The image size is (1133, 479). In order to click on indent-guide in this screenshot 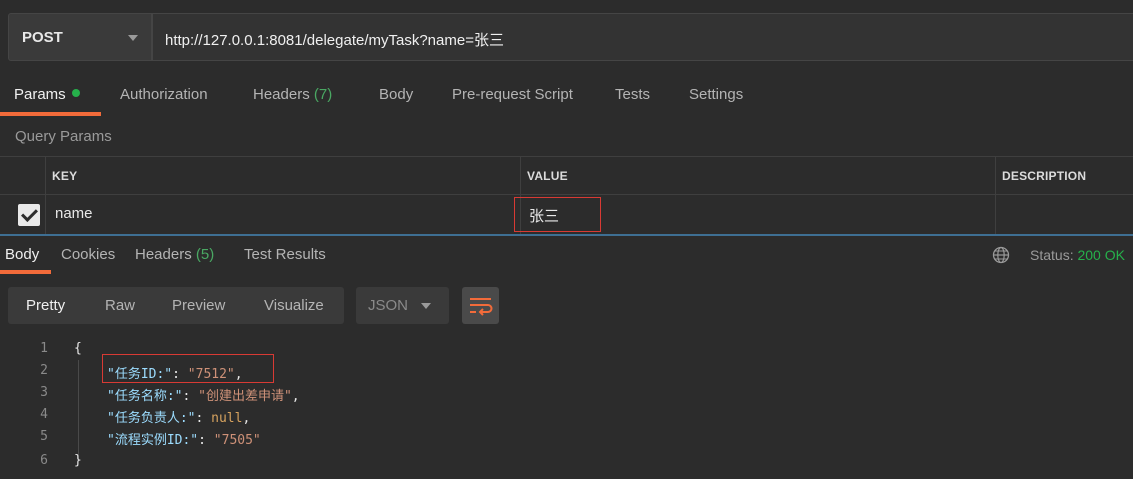, I will do `click(78, 410)`.